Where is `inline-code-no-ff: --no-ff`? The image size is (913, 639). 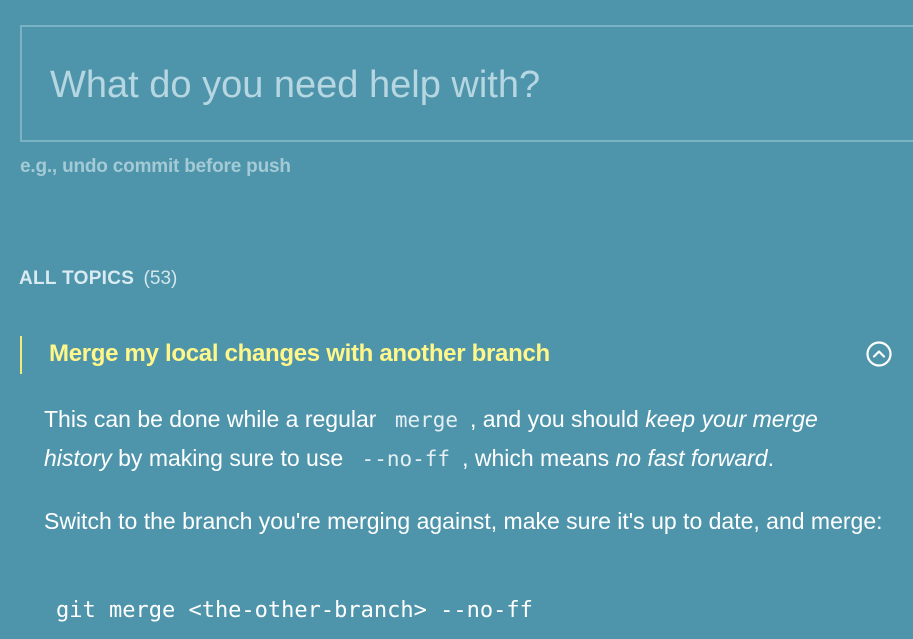
inline-code-no-ff: --no-ff is located at coordinates (406, 459).